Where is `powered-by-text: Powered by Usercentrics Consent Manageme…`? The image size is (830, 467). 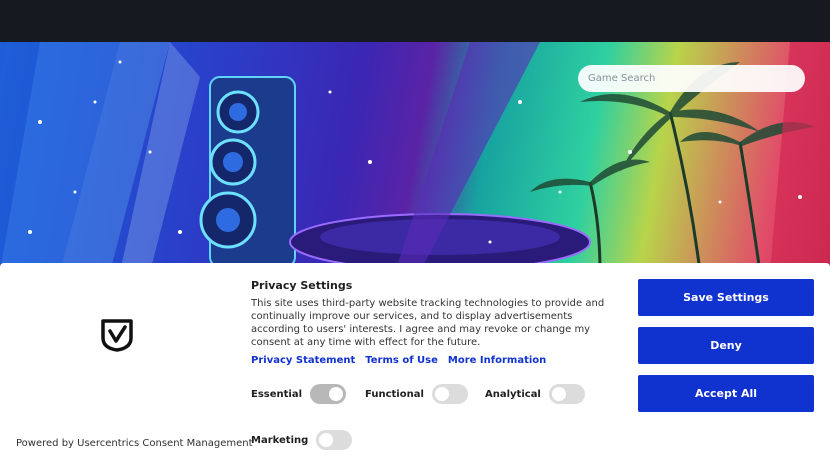
powered-by-text: Powered by Usercentrics Consent Manageme… is located at coordinates (134, 443).